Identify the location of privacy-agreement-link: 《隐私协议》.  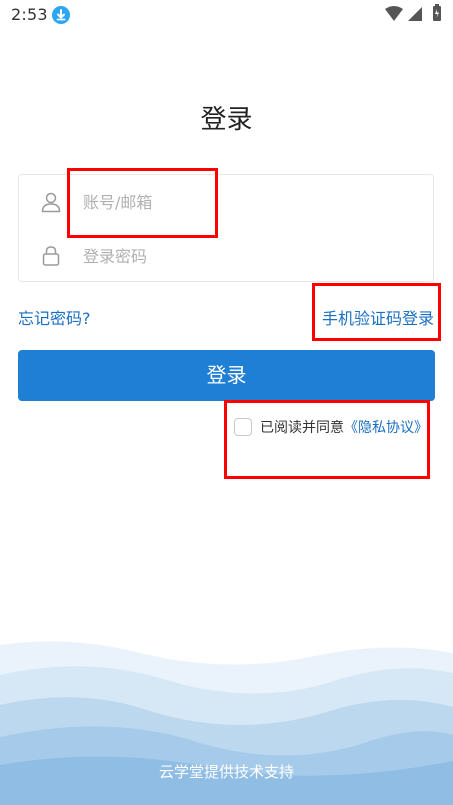
(386, 428).